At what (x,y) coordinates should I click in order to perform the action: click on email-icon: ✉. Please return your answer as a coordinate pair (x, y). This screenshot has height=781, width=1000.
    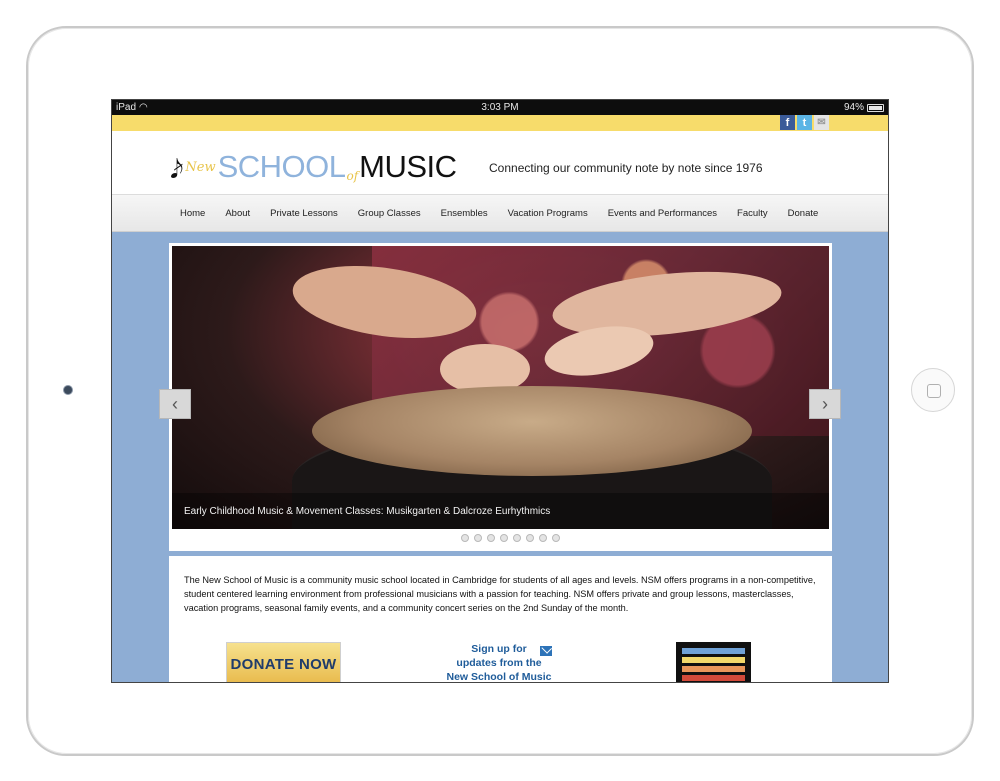
    Looking at the image, I should click on (821, 122).